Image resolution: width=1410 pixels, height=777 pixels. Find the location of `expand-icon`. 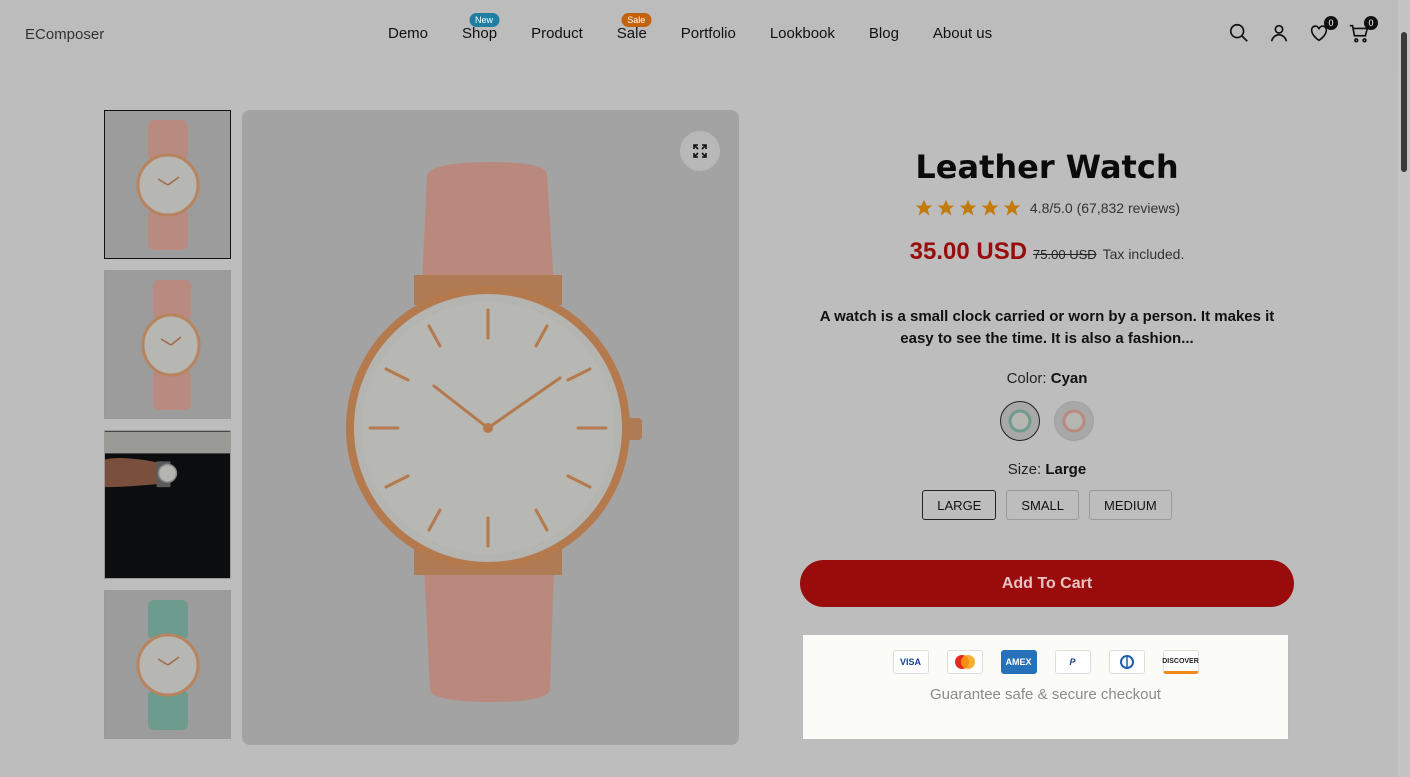

expand-icon is located at coordinates (700, 151).